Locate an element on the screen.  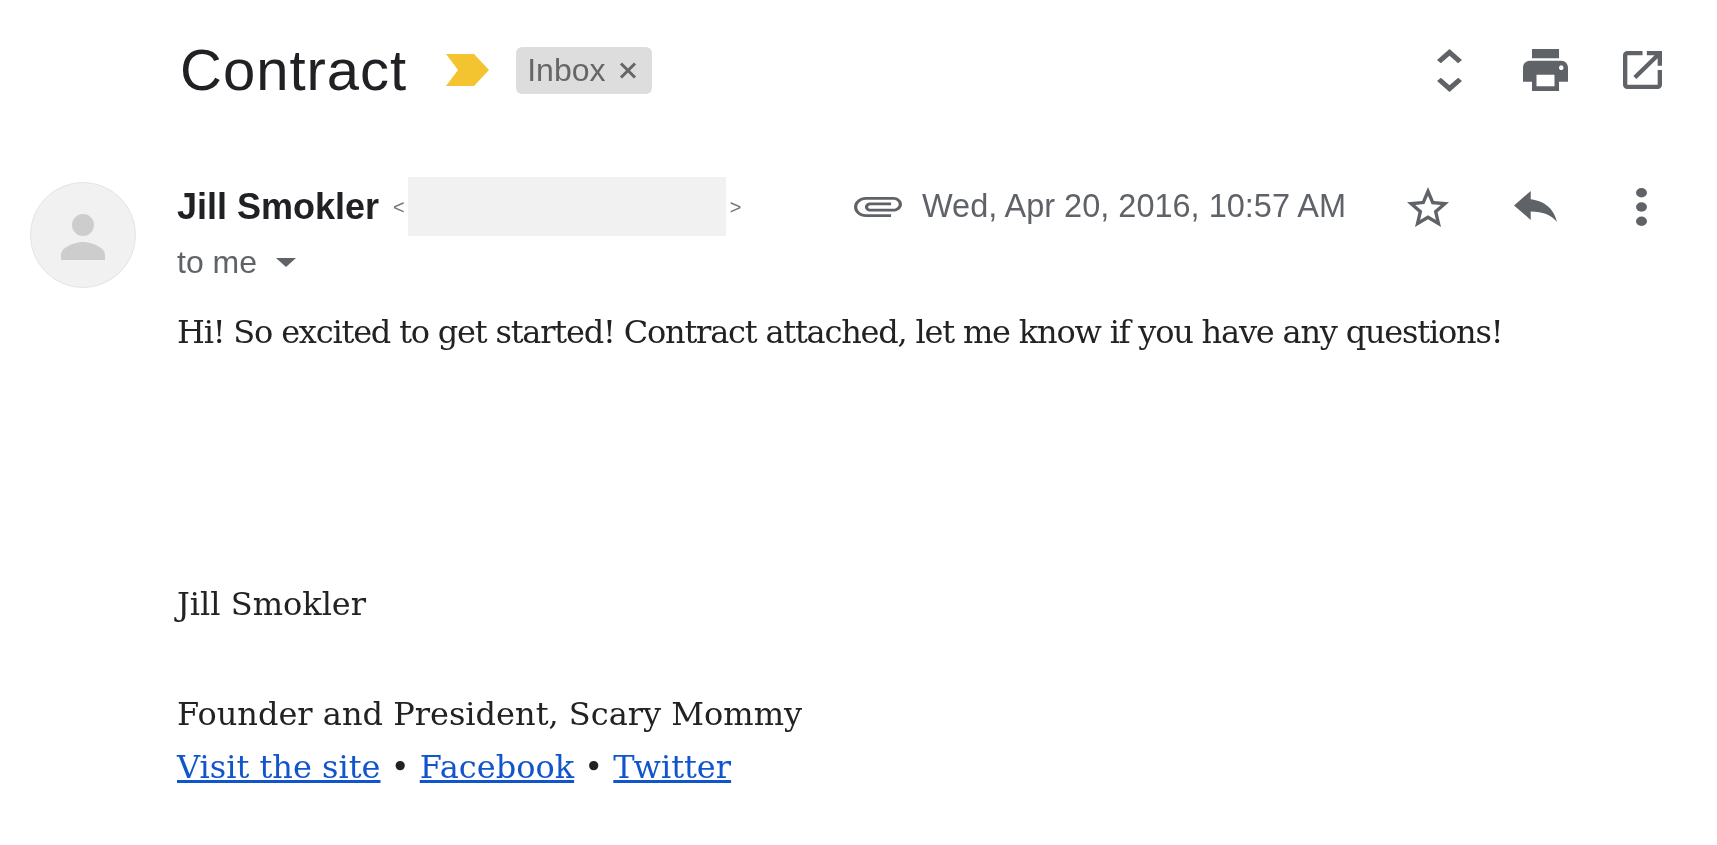
signature-link: Twitter is located at coordinates (672, 767).